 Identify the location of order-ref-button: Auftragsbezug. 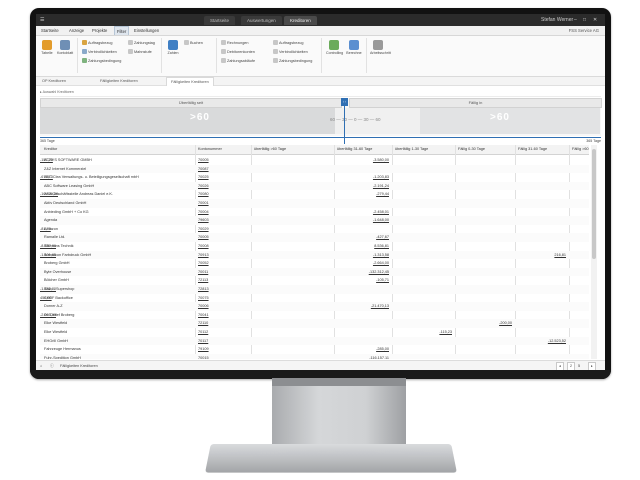
(97, 42).